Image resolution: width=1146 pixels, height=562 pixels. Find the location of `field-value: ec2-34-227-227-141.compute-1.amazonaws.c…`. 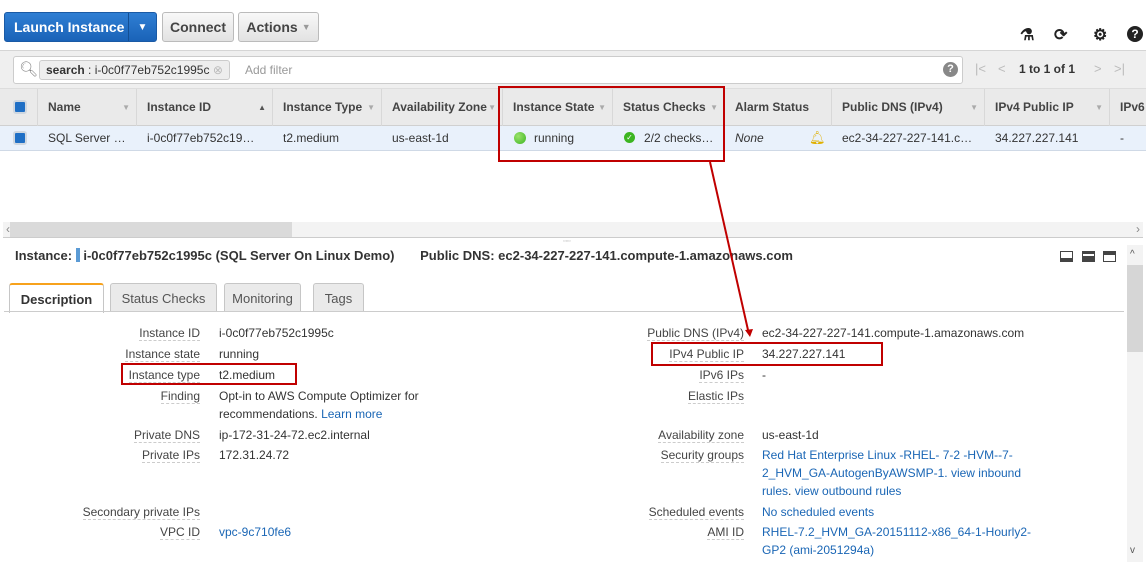

field-value: ec2-34-227-227-141.compute-1.amazonaws.c… is located at coordinates (907, 333).